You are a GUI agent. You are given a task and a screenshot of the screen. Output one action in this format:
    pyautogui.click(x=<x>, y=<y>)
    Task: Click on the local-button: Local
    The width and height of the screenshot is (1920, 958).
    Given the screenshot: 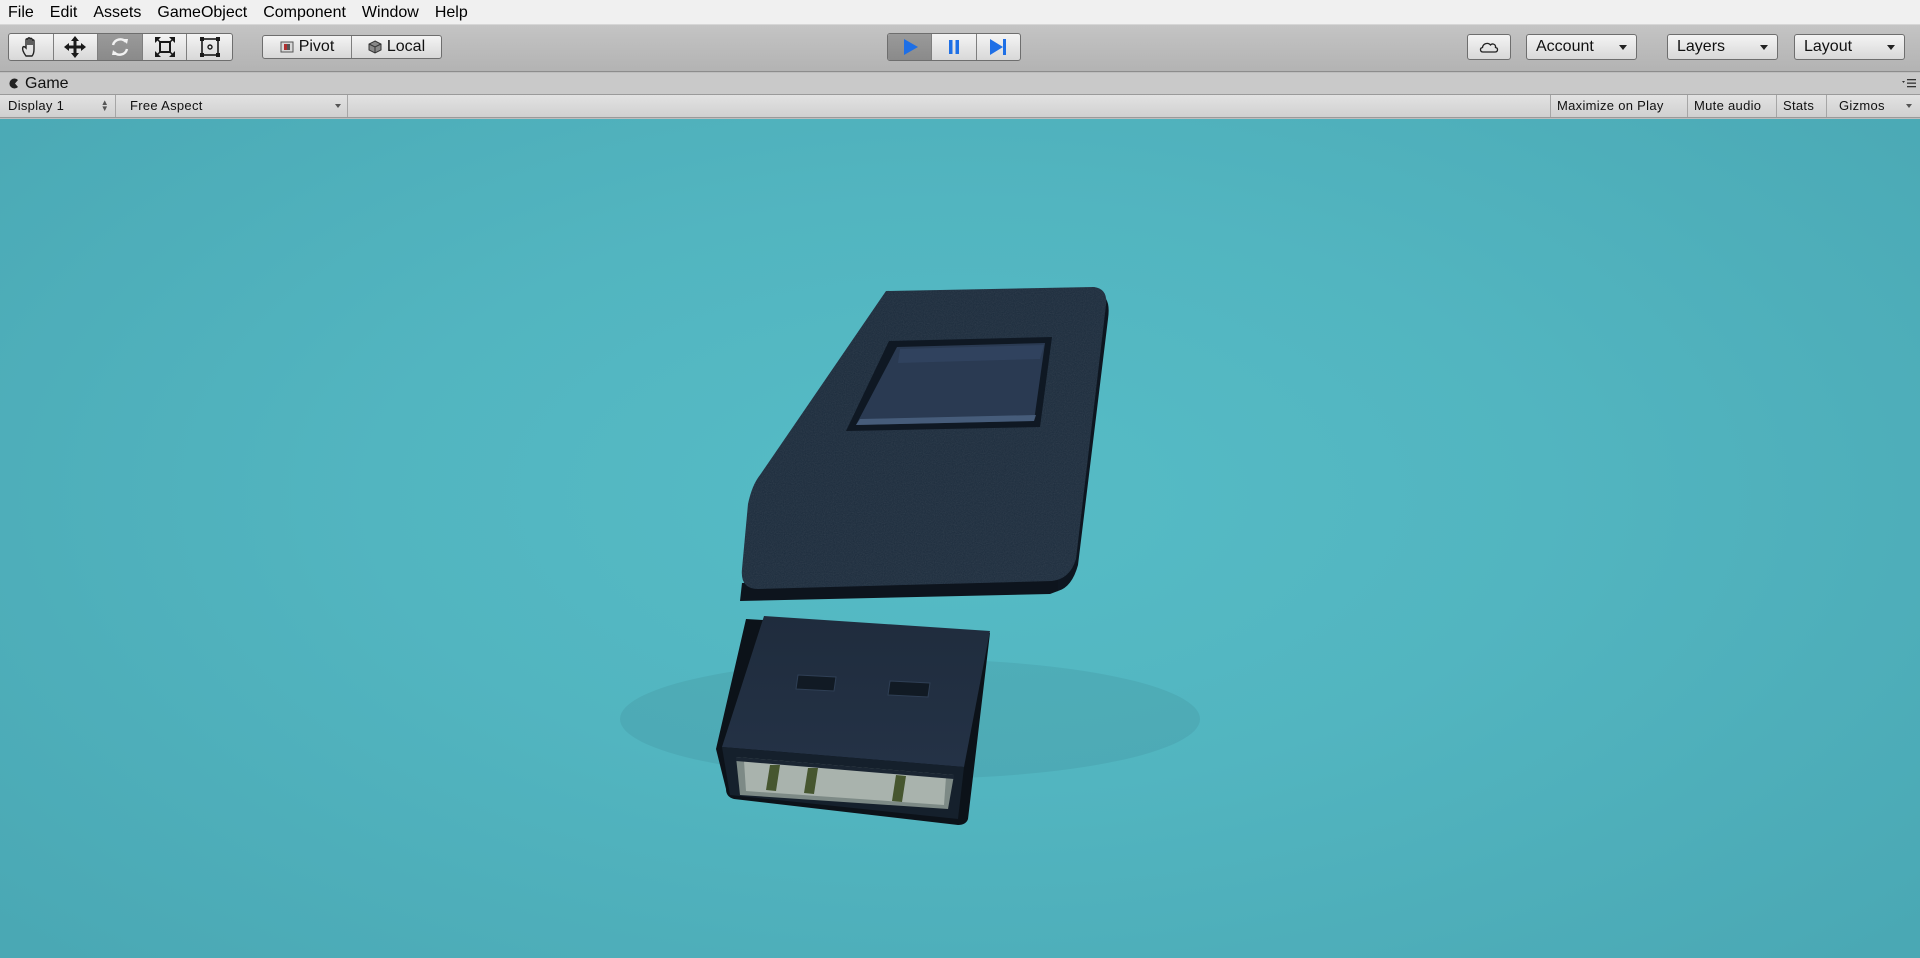 What is the action you would take?
    pyautogui.click(x=396, y=47)
    